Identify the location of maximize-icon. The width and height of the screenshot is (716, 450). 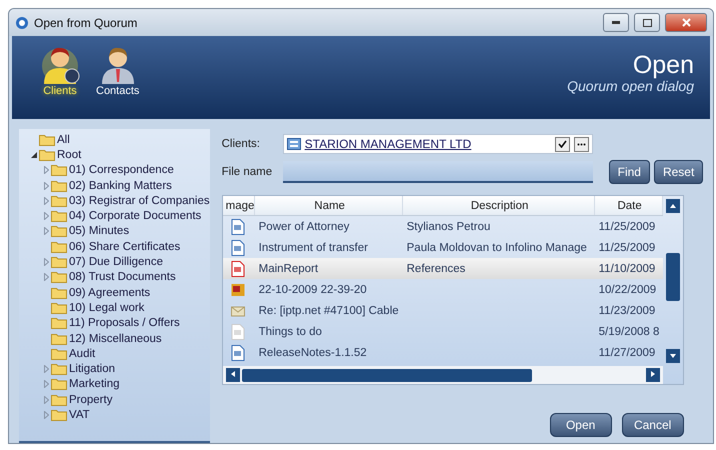
(647, 22).